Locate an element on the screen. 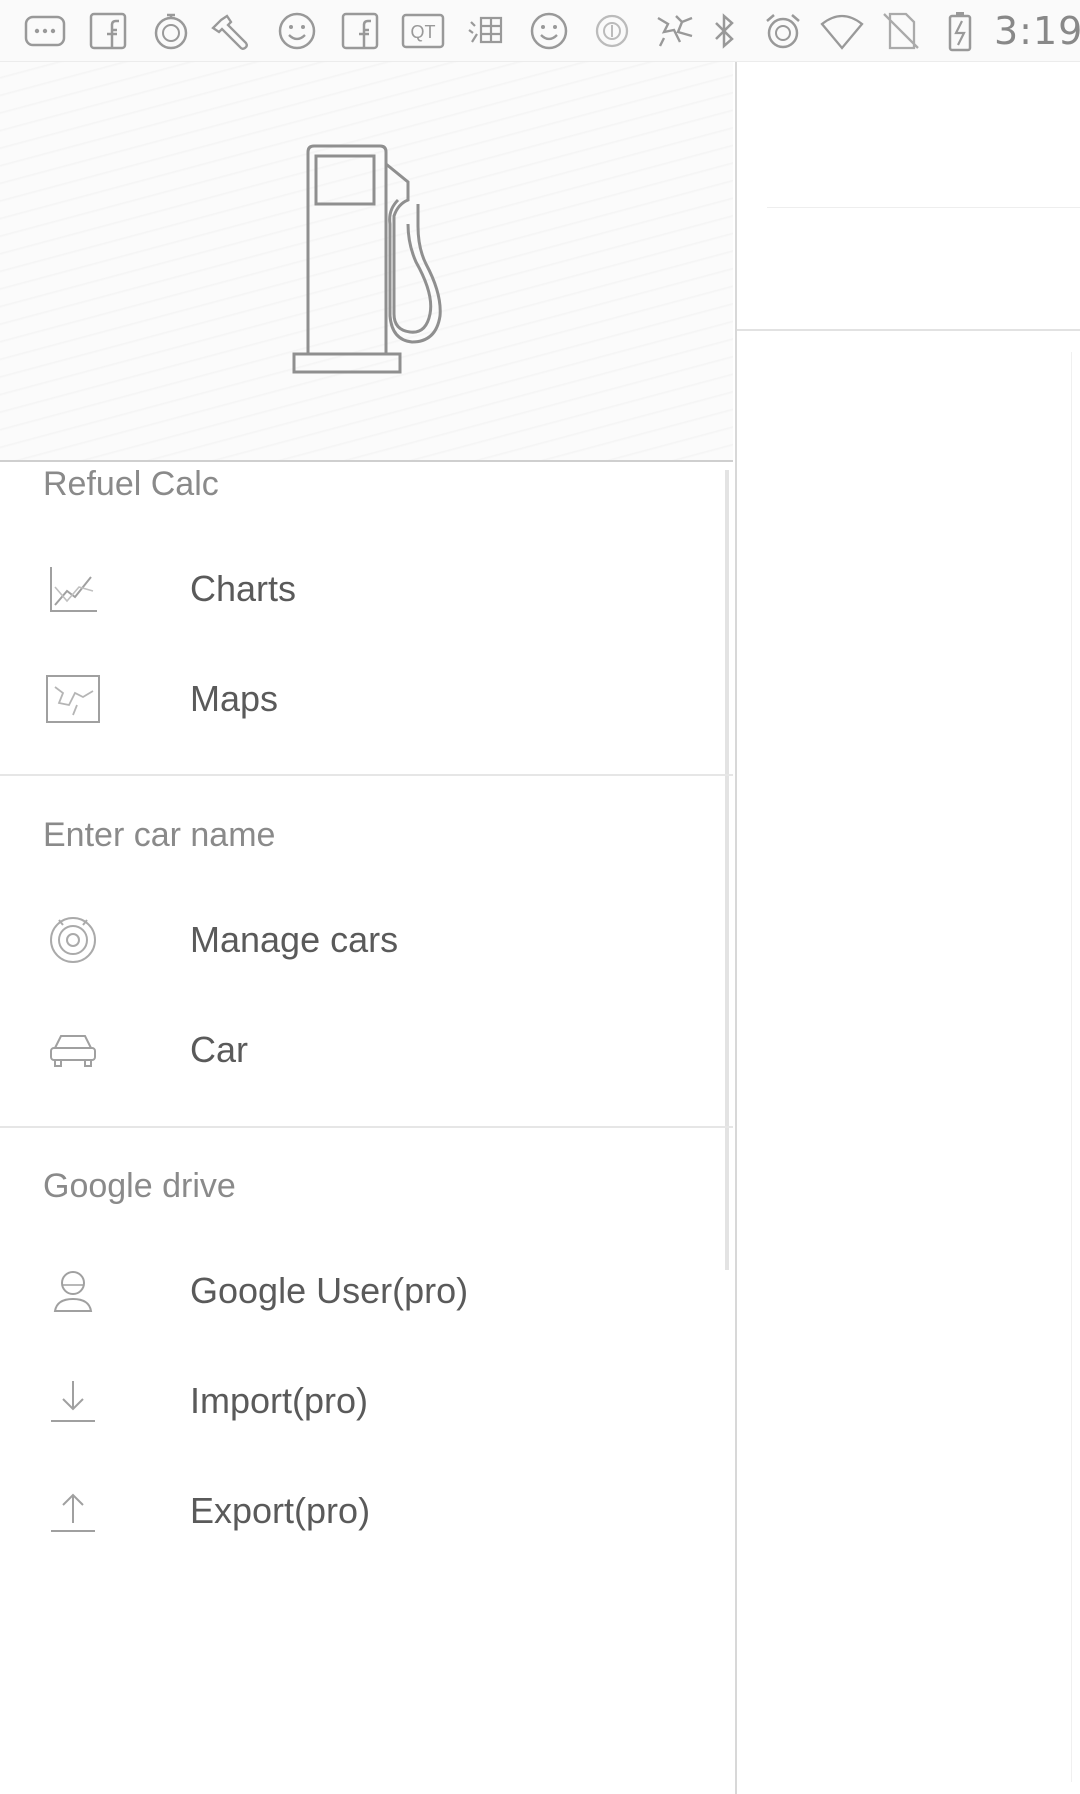  menu-item-label: Manage cars is located at coordinates (294, 939).